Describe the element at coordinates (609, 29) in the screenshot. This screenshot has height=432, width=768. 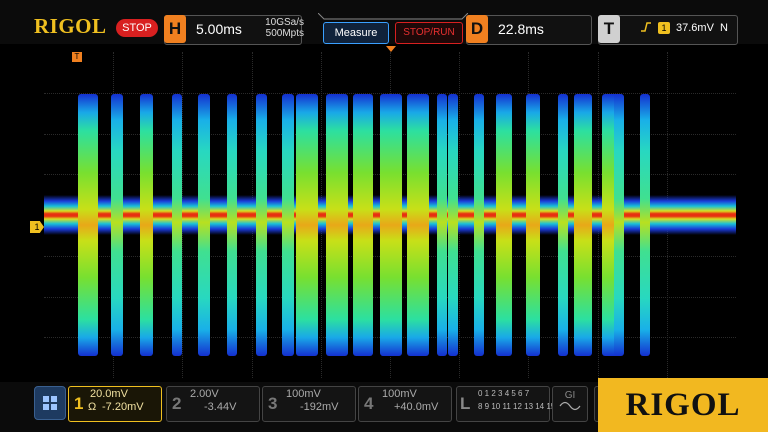
I see `trigger-tag: T` at that location.